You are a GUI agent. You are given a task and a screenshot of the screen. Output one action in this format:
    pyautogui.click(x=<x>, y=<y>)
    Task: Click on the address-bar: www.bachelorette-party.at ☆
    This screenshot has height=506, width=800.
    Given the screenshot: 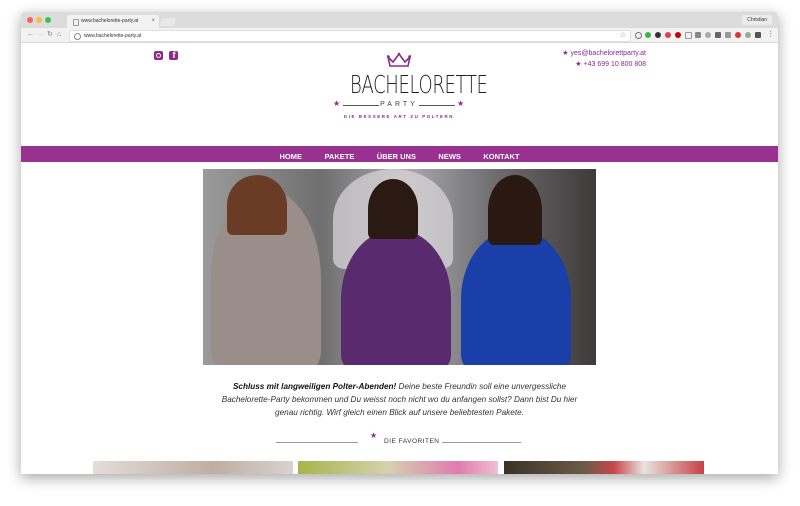 What is the action you would take?
    pyautogui.click(x=350, y=36)
    